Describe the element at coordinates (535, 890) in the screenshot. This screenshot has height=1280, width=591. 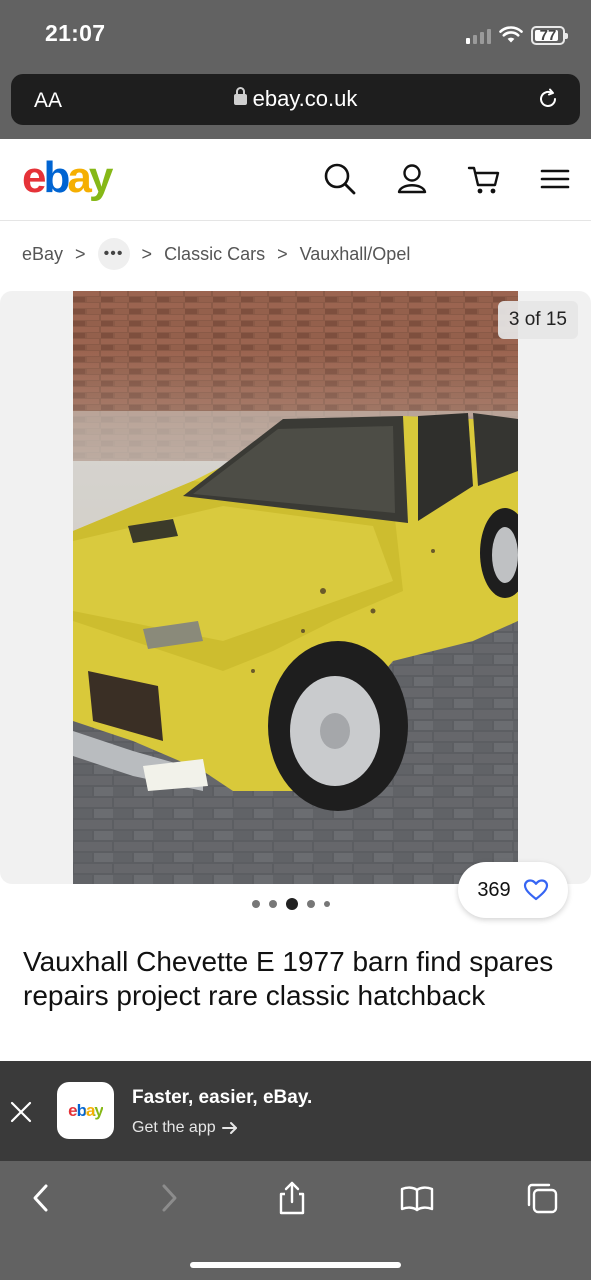
I see `heart-icon` at that location.